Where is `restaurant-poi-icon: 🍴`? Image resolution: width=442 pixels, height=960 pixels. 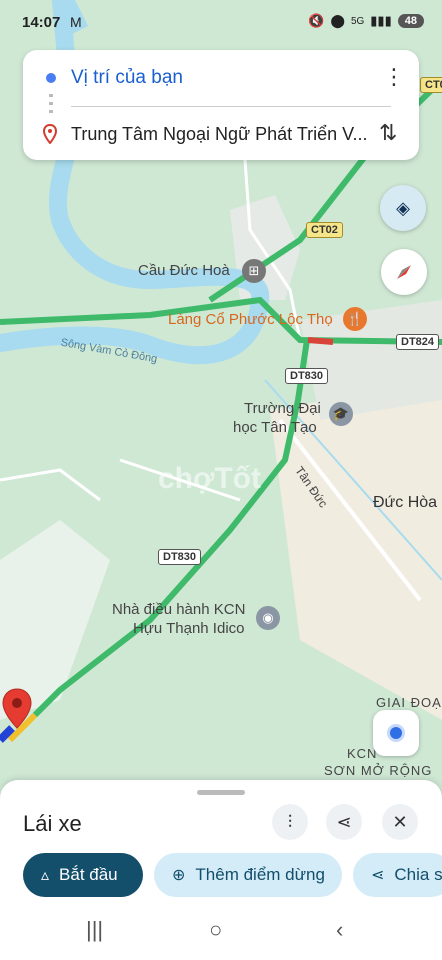 restaurant-poi-icon: 🍴 is located at coordinates (355, 319).